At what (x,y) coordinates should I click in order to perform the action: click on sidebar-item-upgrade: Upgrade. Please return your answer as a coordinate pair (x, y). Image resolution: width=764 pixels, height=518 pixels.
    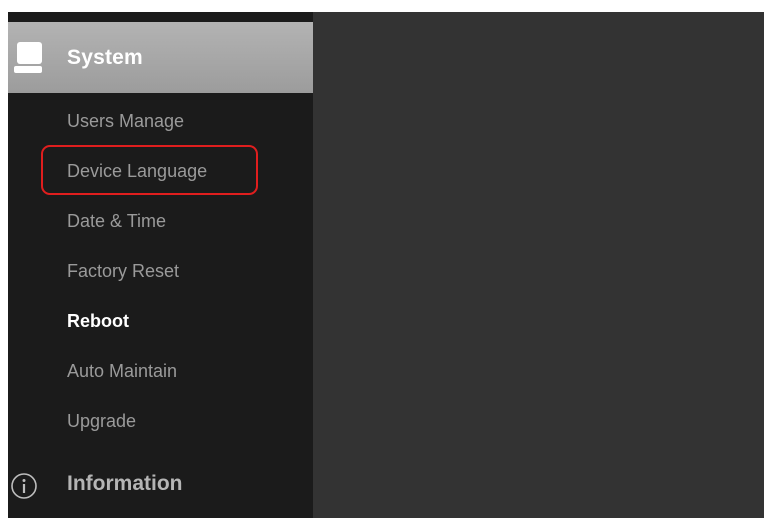
    Looking at the image, I should click on (101, 421).